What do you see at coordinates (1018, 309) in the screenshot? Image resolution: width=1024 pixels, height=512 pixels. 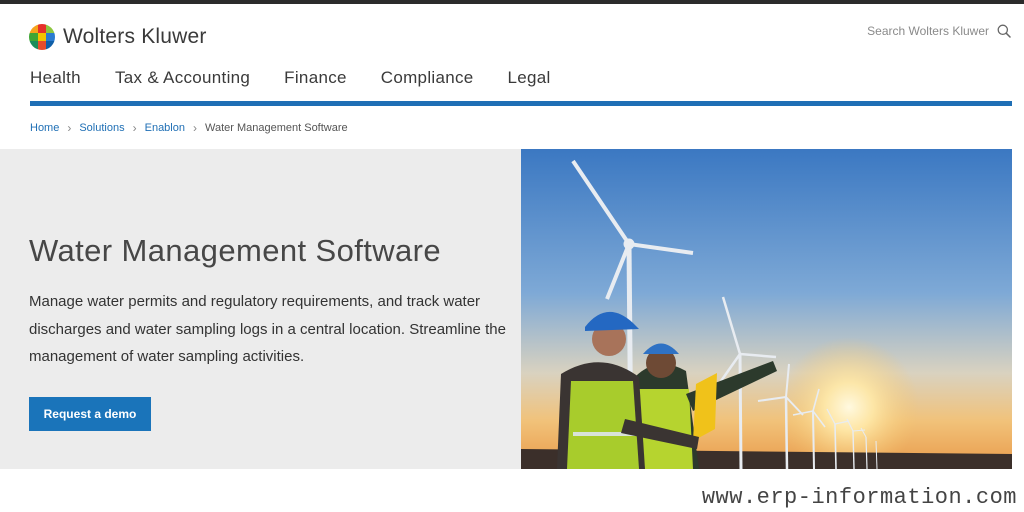 I see `hero-right-margin` at bounding box center [1018, 309].